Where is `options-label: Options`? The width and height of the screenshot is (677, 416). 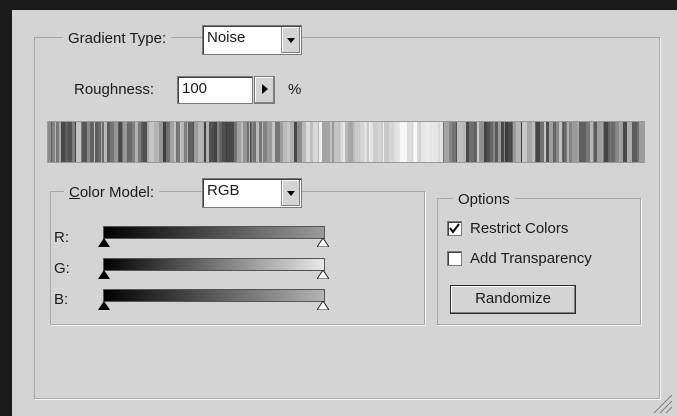 options-label: Options is located at coordinates (484, 199).